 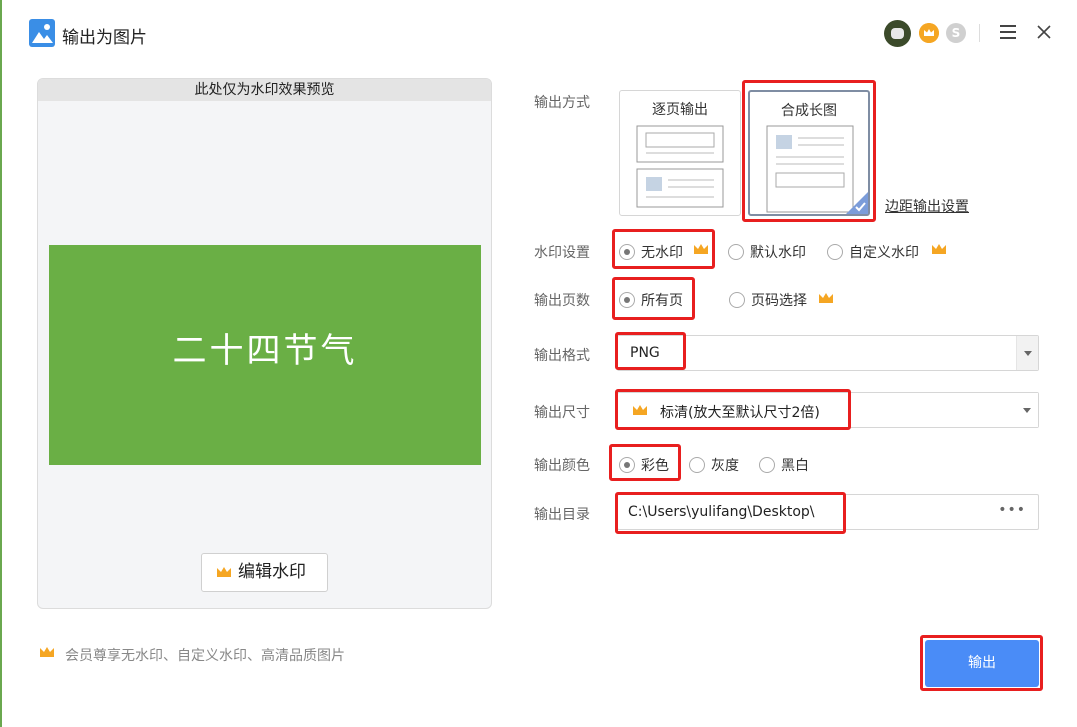 What do you see at coordinates (828, 512) in the screenshot?
I see `output-directory-field: C:\Users\yulifang\Desktop\ •••` at bounding box center [828, 512].